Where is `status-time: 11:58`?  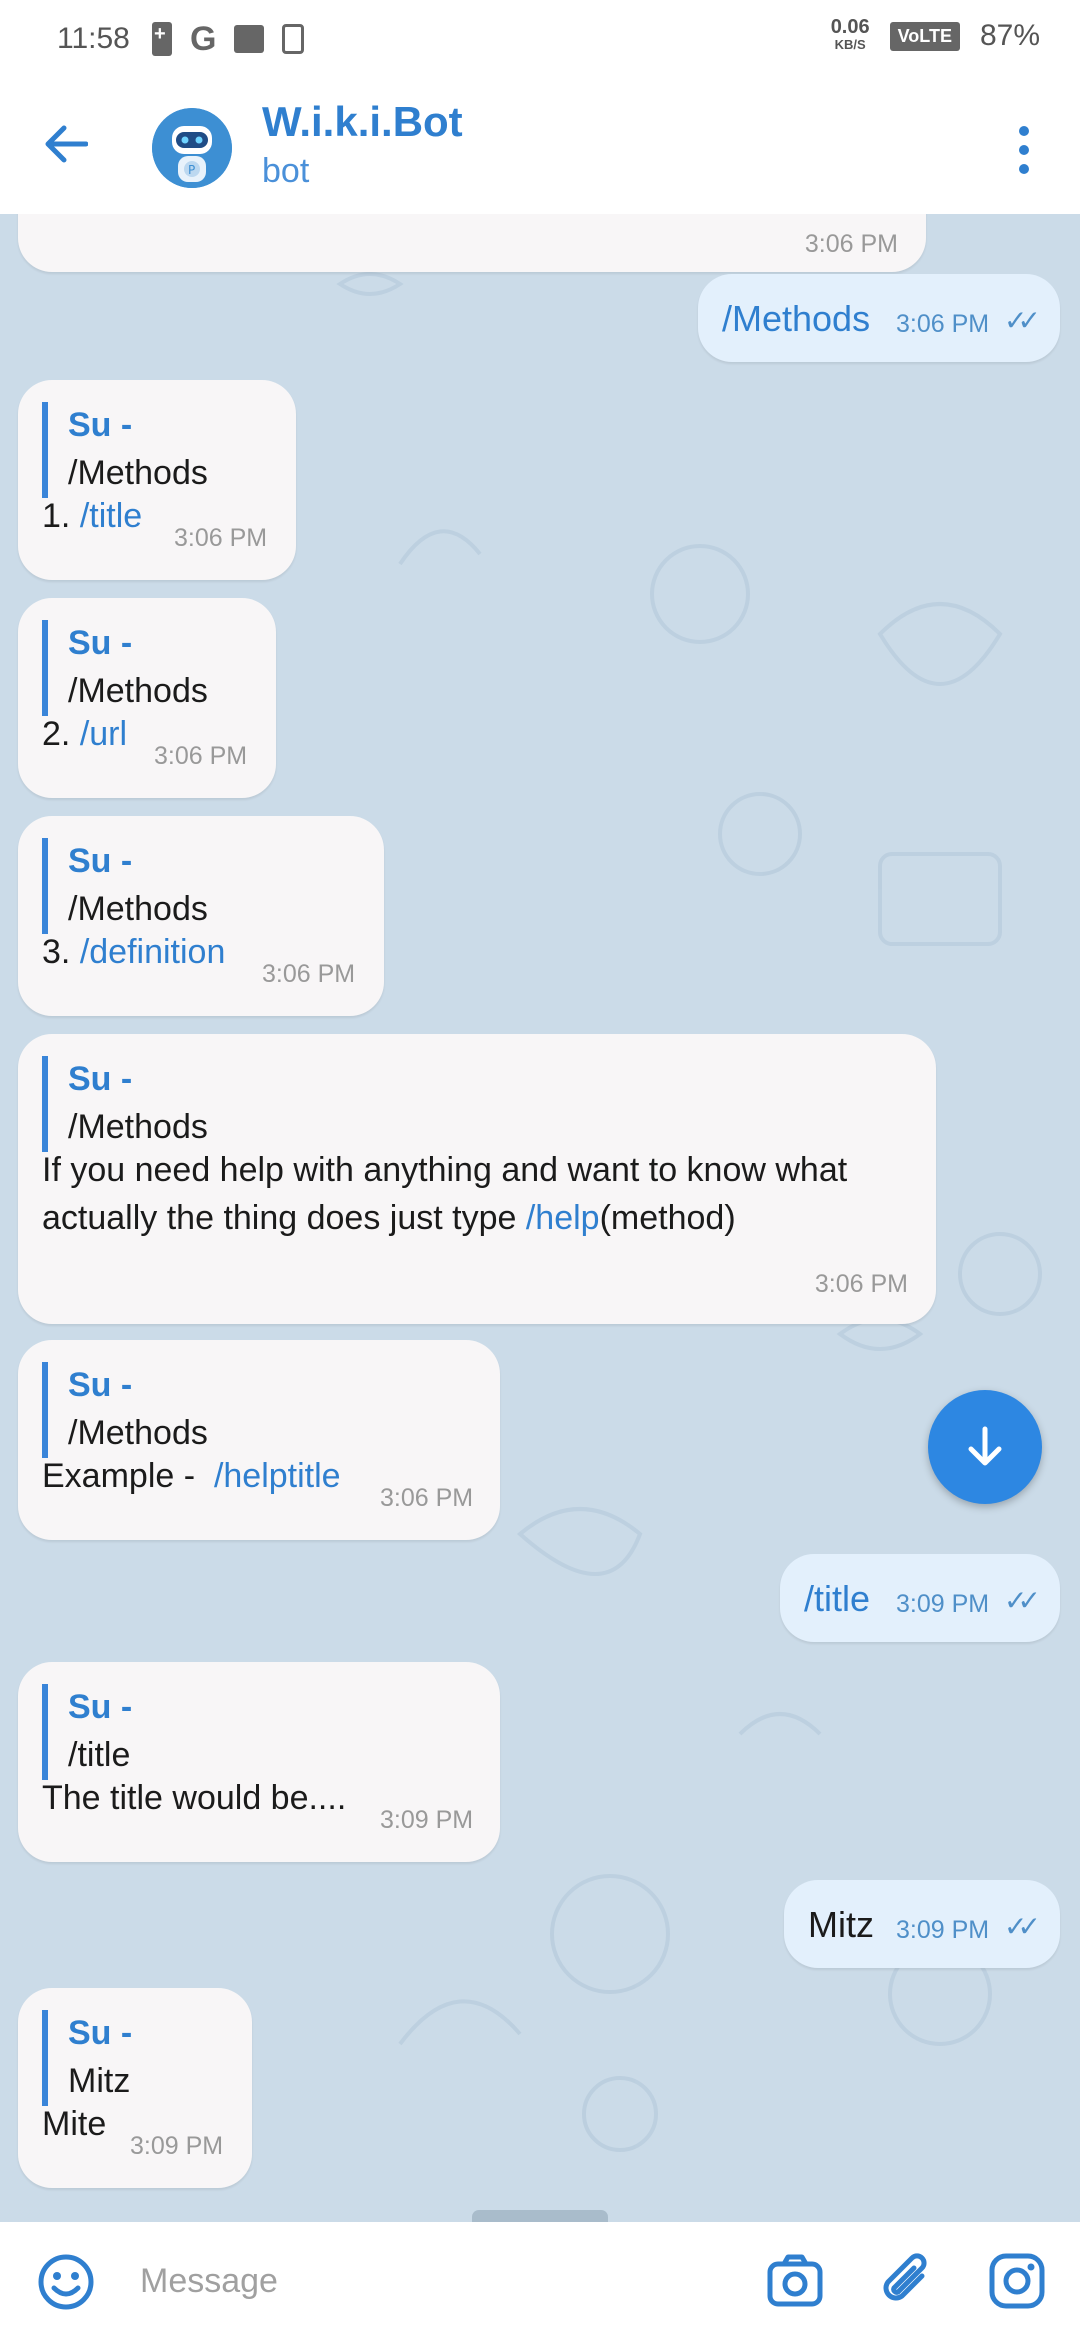 status-time: 11:58 is located at coordinates (93, 38).